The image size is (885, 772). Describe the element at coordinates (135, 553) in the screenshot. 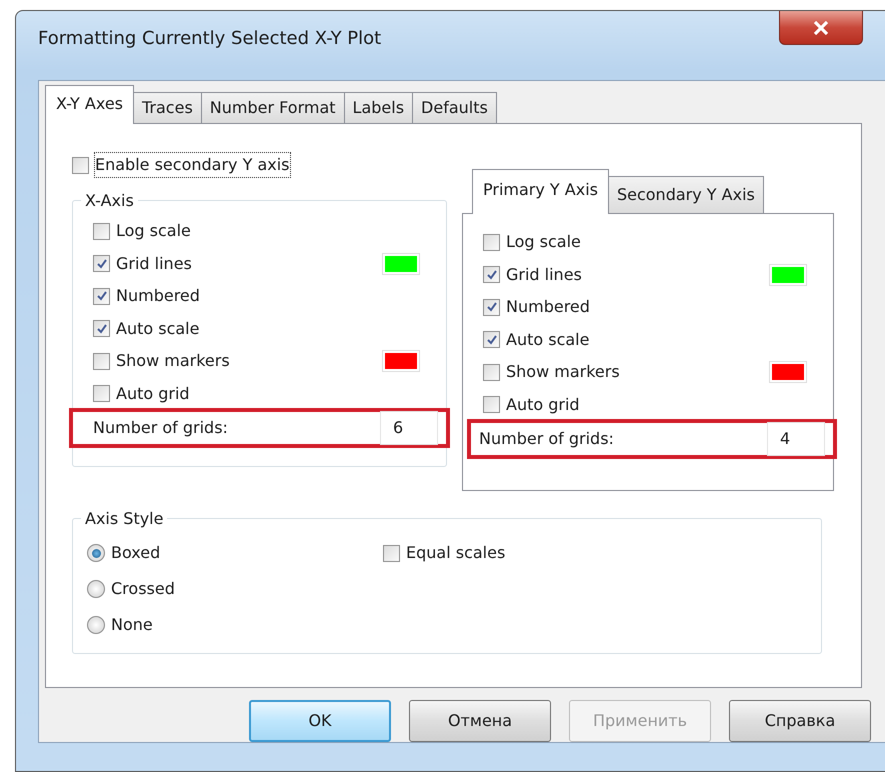

I see `radio-label: Boxed` at that location.